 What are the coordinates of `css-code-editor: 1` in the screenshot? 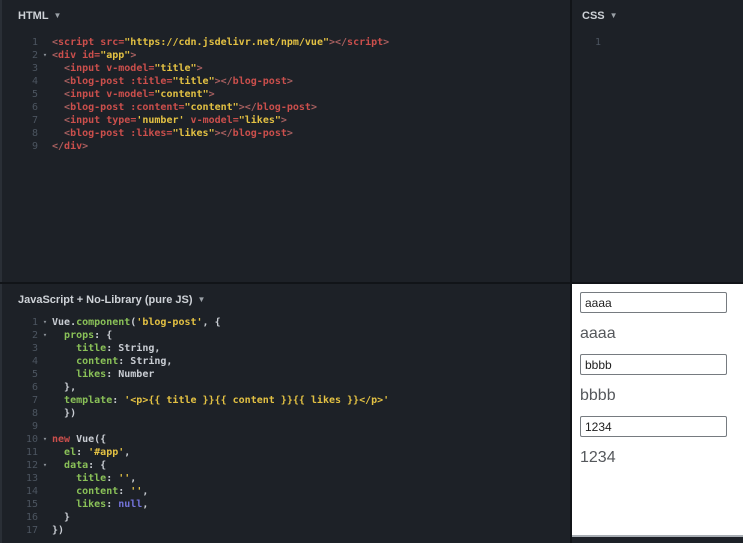 It's located at (657, 42).